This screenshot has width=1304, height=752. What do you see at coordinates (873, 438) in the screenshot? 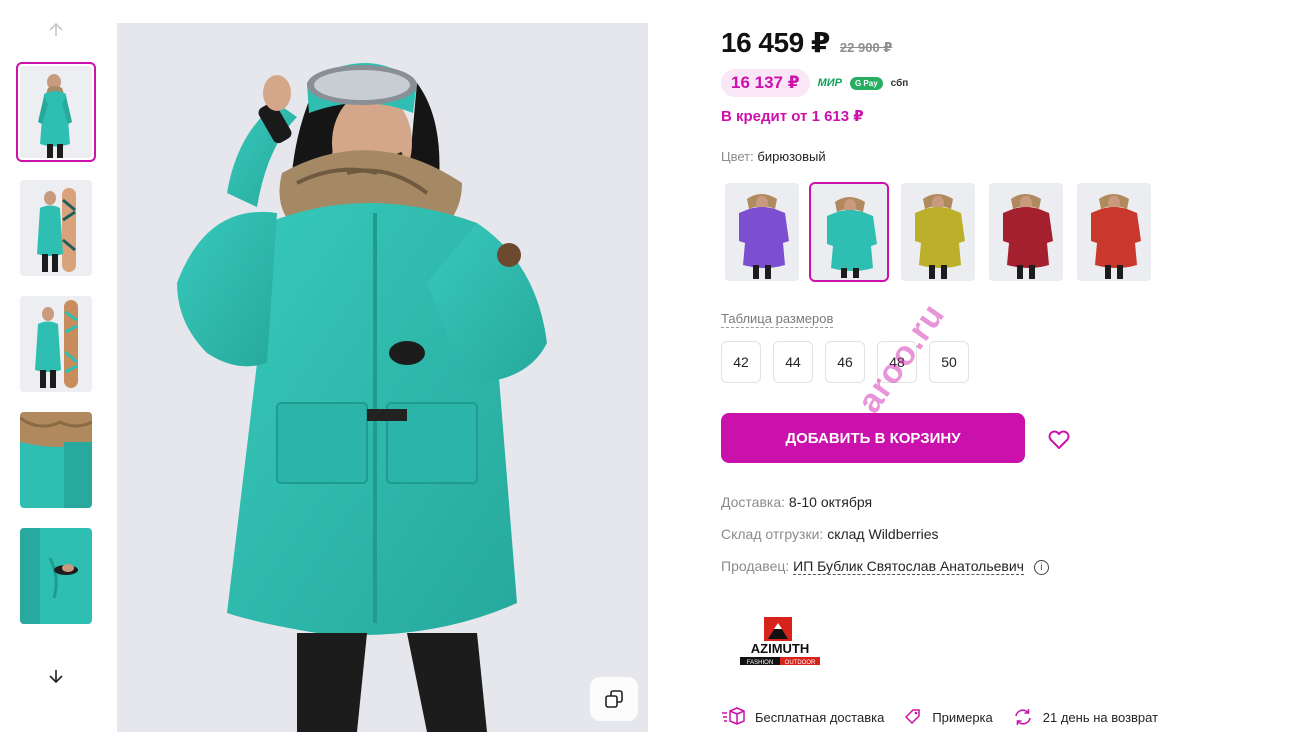
I see `add-to-cart-button: ДОБАВИТЬ В КОРЗИНУ` at bounding box center [873, 438].